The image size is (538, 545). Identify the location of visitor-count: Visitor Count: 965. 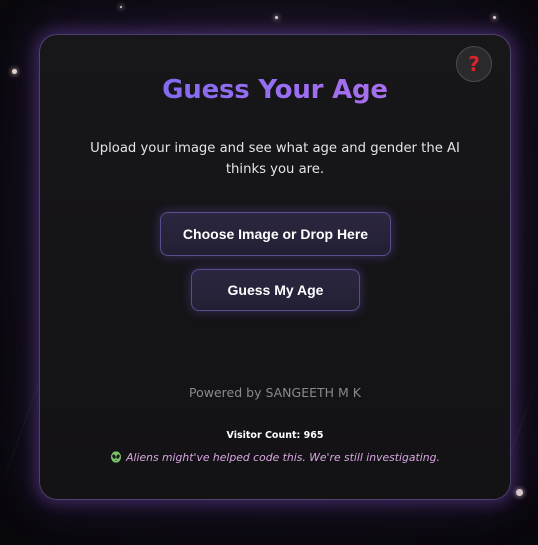
(275, 435).